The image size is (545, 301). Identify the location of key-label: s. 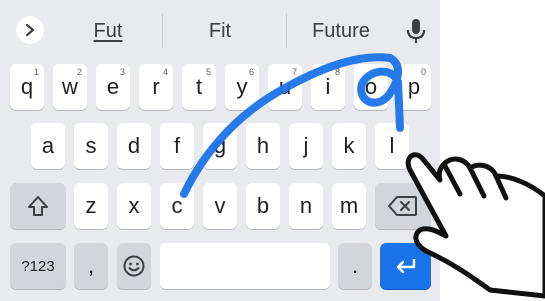
(91, 145).